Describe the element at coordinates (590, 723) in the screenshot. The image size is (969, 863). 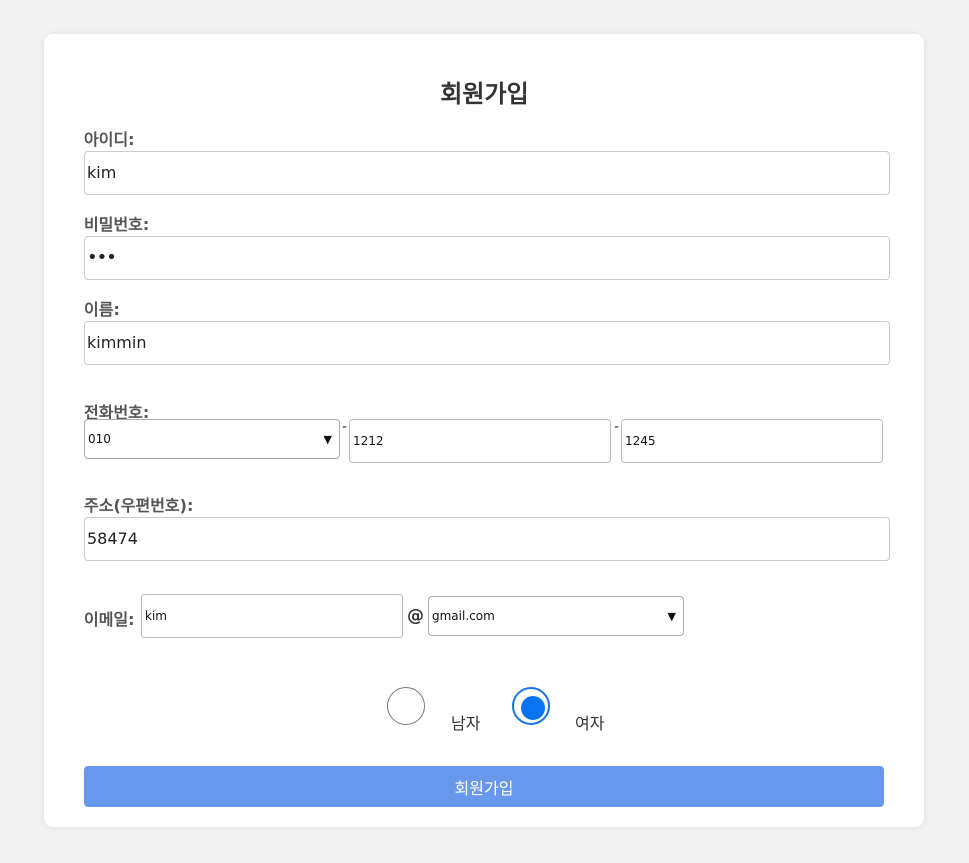
I see `gender-female-label: 여자` at that location.